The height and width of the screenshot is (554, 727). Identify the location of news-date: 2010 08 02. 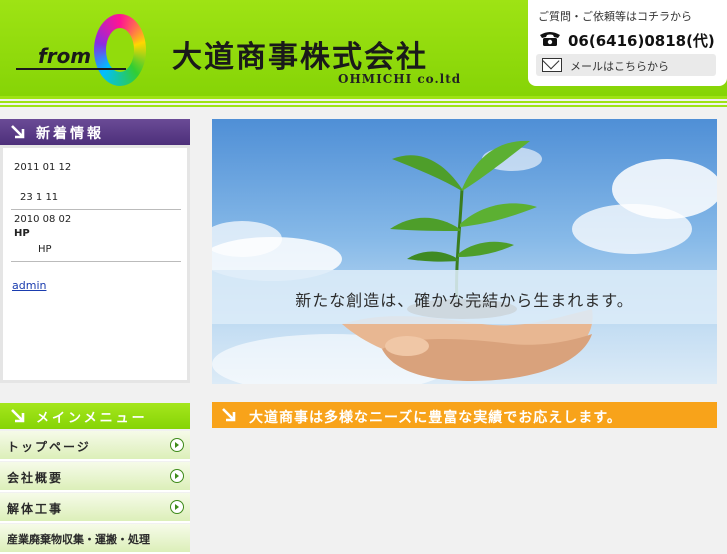
(43, 219).